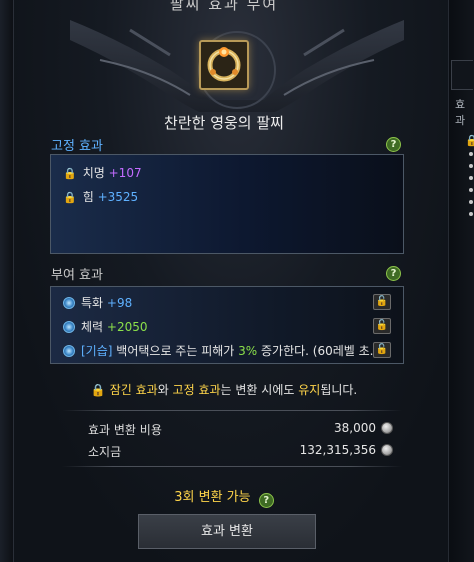 The height and width of the screenshot is (562, 474). I want to click on remaining-text: 3회 변환 가능, so click(212, 497).